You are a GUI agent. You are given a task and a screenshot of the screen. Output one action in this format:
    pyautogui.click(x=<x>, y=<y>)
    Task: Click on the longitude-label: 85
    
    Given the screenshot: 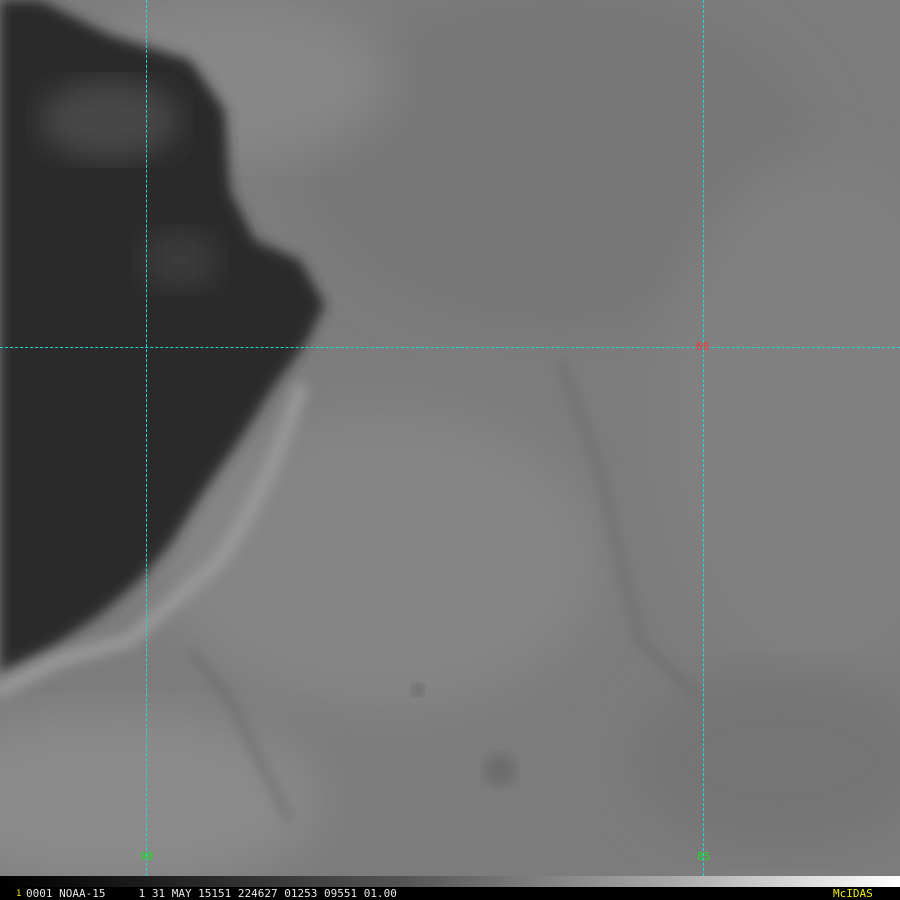 What is the action you would take?
    pyautogui.click(x=704, y=856)
    